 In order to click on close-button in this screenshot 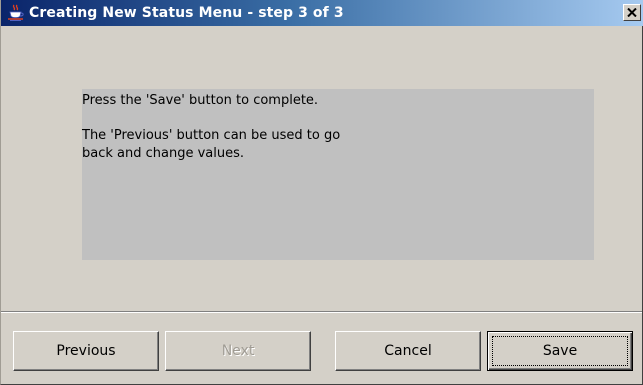, I will do `click(632, 12)`.